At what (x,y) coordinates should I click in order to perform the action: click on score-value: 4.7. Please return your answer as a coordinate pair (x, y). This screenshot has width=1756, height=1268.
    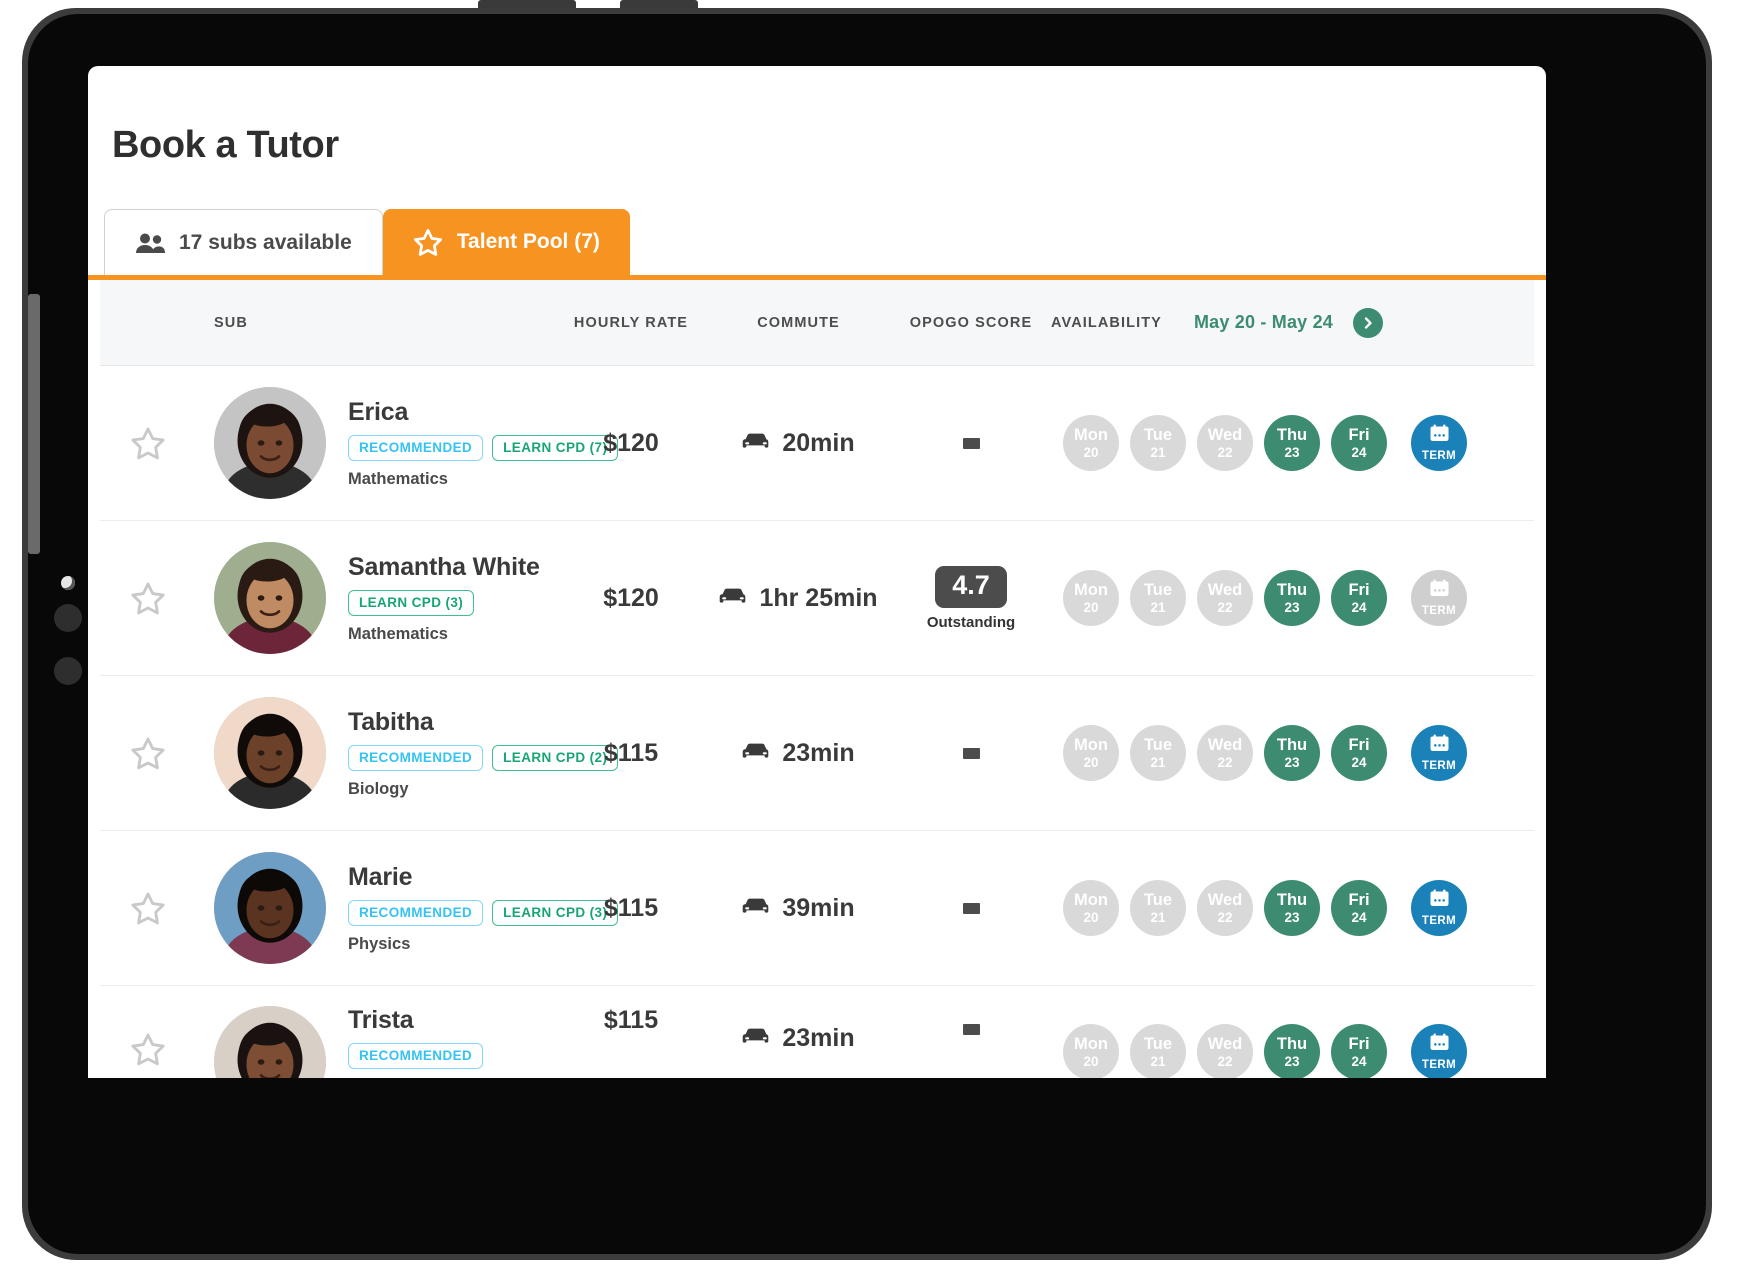
    Looking at the image, I should click on (971, 586).